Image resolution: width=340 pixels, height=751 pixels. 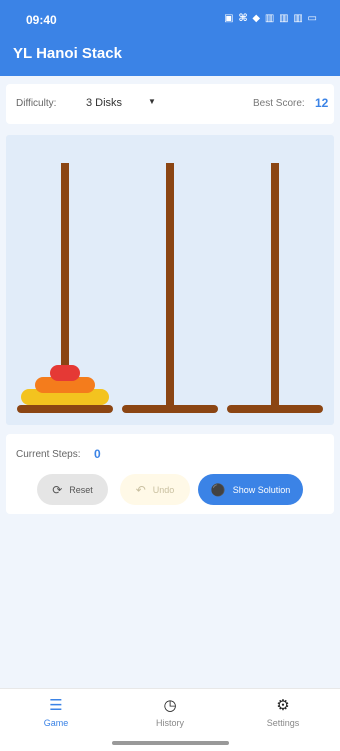 What do you see at coordinates (169, 723) in the screenshot?
I see `nav-label-history: History` at bounding box center [169, 723].